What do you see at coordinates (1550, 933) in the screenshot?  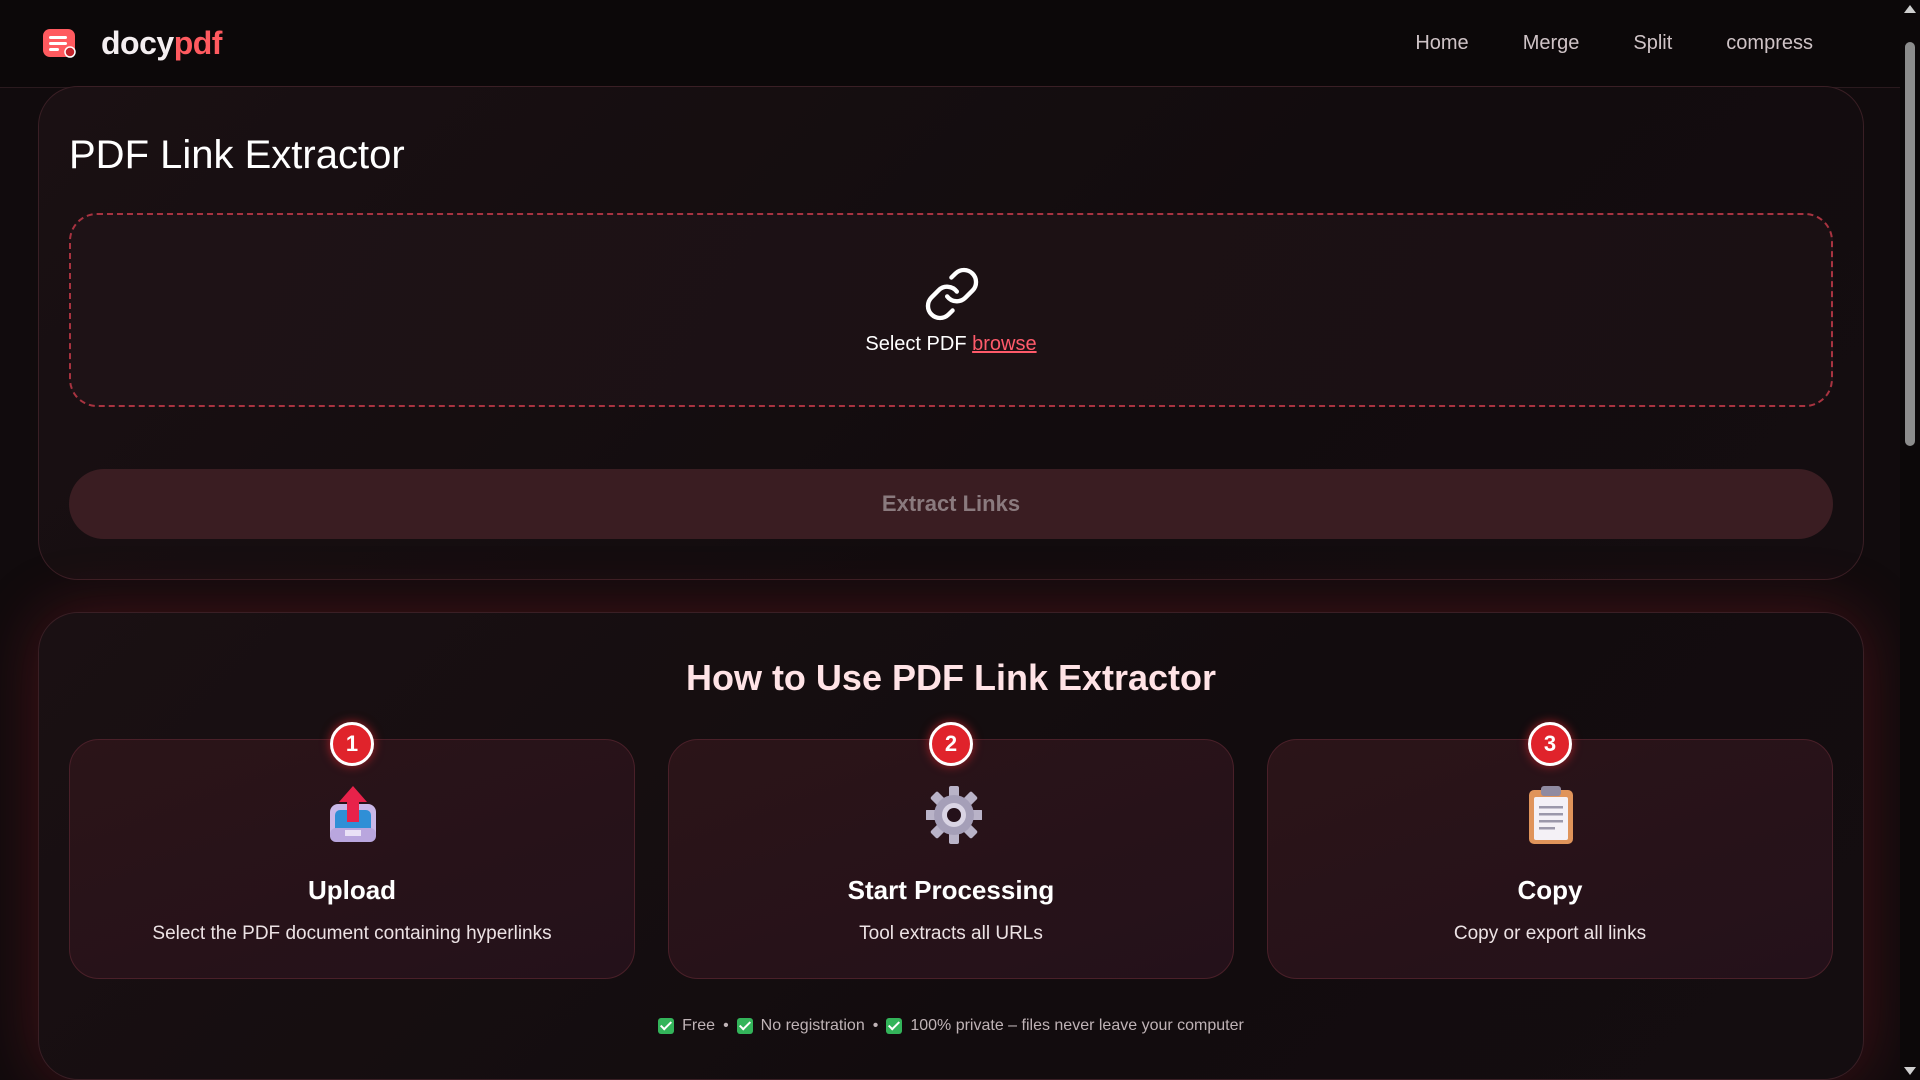 I see `step-description: Copy or export all links` at bounding box center [1550, 933].